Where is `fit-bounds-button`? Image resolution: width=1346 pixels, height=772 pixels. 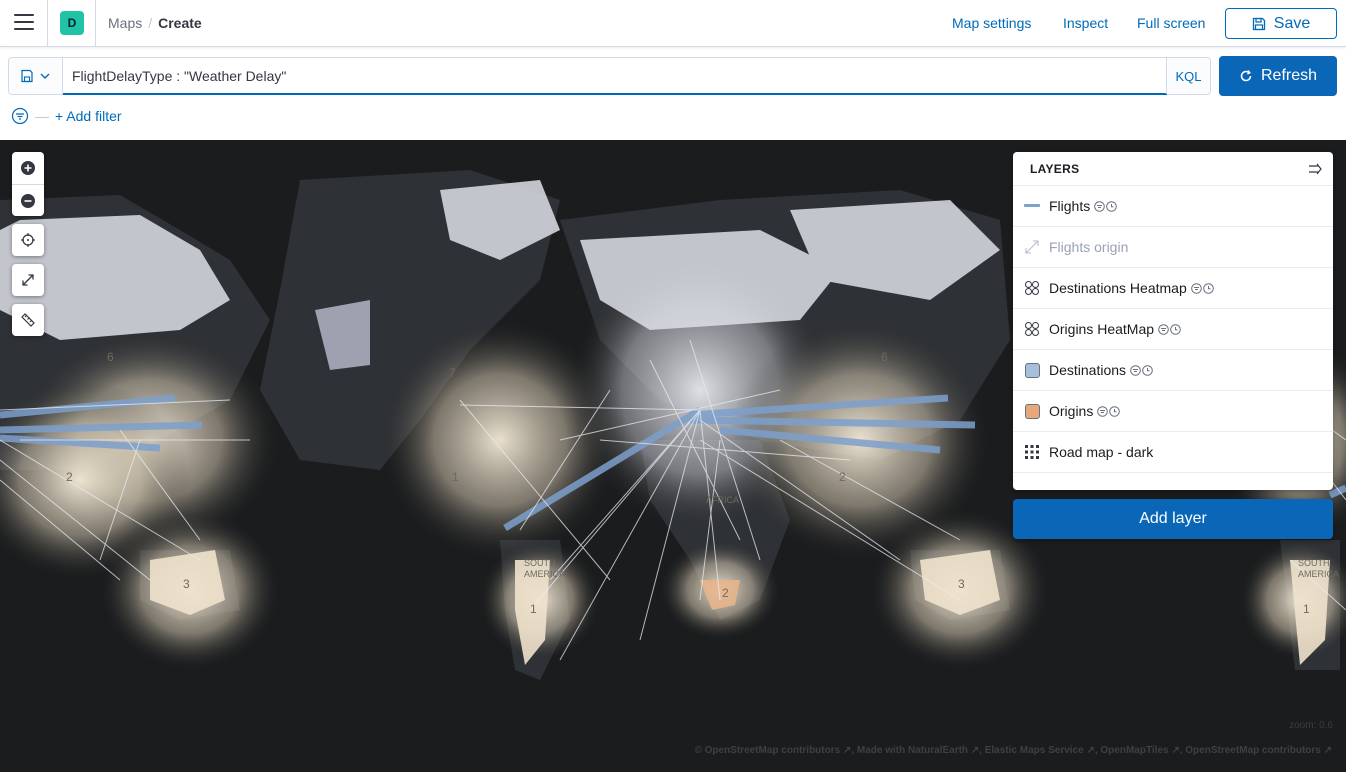
fit-bounds-button is located at coordinates (28, 280).